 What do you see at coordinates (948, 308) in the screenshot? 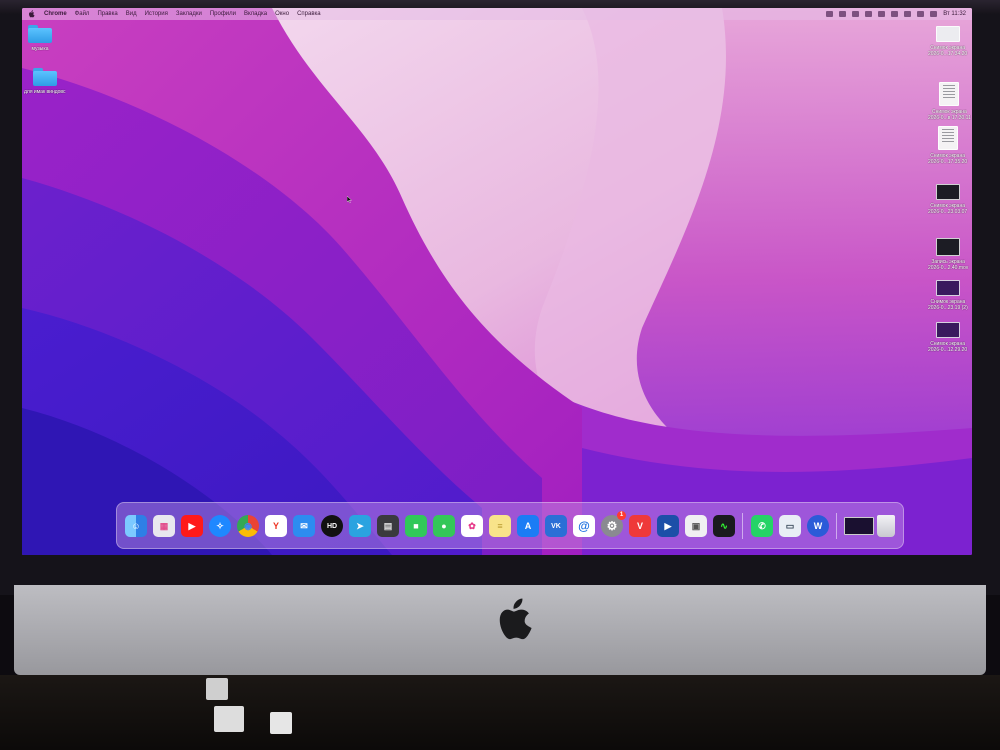
I see `desktop-icon-label: 2026-0...23.19 (2)` at bounding box center [948, 308].